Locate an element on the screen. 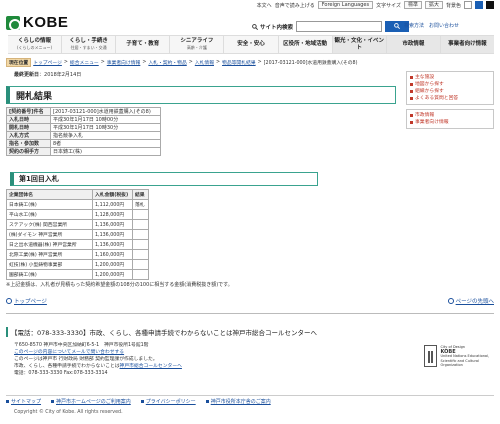  header-tools: 検索方法 お問い合わせ is located at coordinates (431, 25).